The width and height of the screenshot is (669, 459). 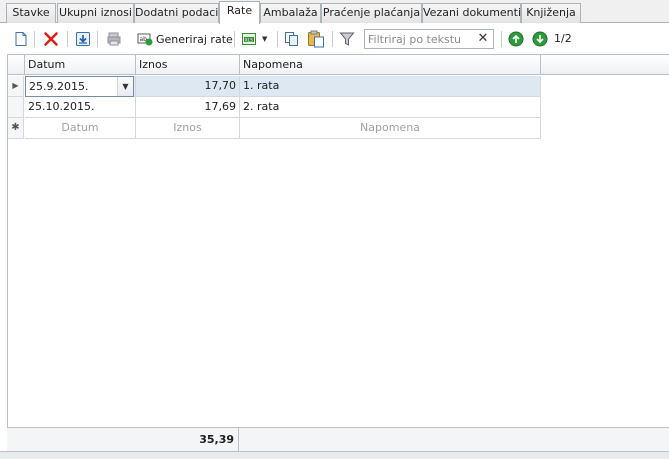 What do you see at coordinates (239, 12) in the screenshot?
I see `tab-rate: Rate` at bounding box center [239, 12].